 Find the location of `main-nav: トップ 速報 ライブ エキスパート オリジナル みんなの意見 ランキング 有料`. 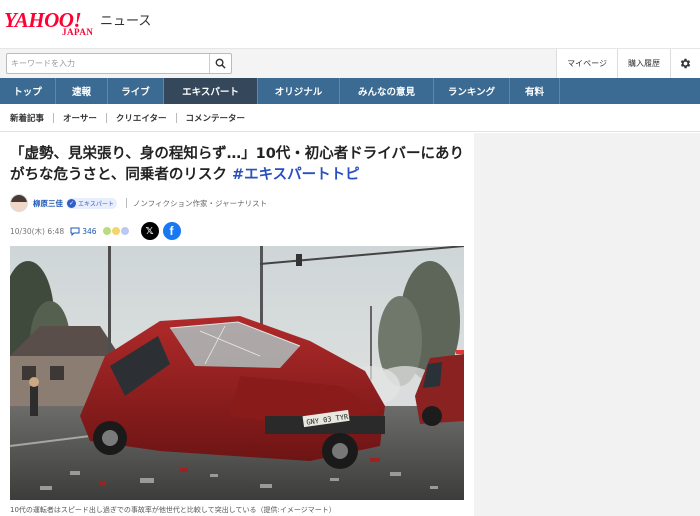

main-nav: トップ 速報 ライブ エキスパート オリジナル みんなの意見 ランキング 有料 is located at coordinates (350, 91).